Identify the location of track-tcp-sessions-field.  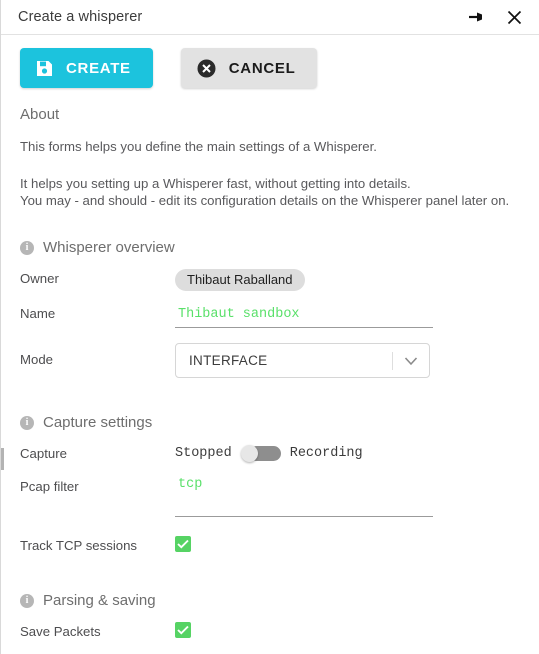
(357, 545).